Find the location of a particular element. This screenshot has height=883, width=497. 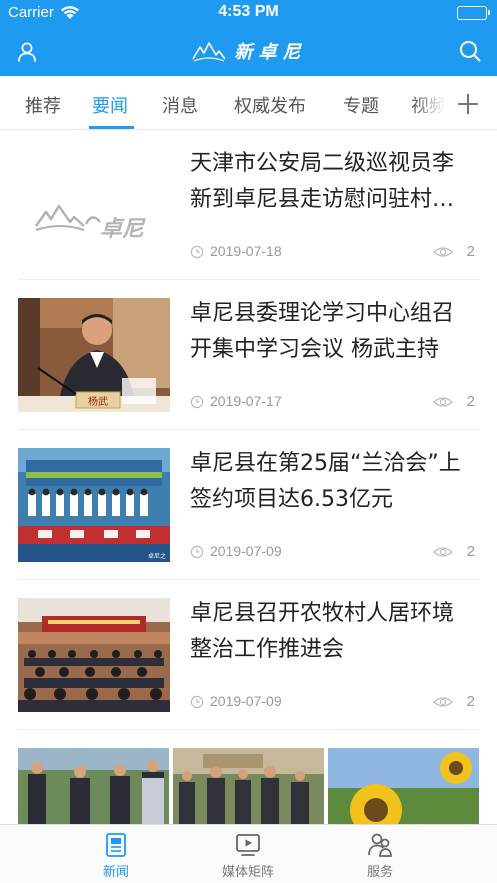

bottom-tab-bar: 新闻 媒体矩阵 服务 is located at coordinates (248, 853).